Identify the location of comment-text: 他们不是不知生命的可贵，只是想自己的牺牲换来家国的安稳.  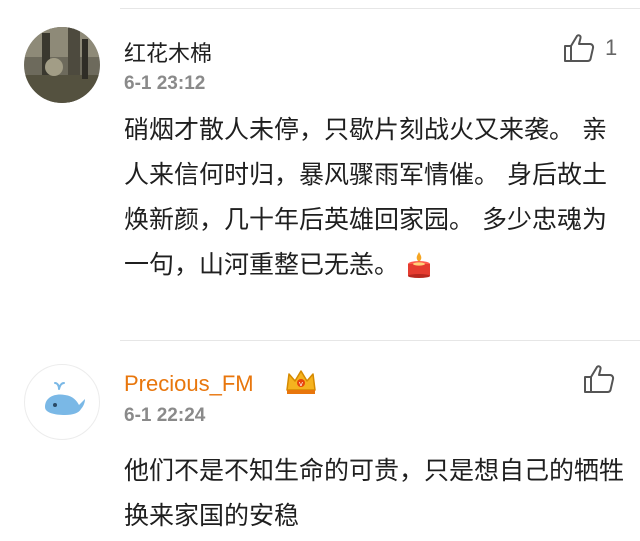
(374, 493).